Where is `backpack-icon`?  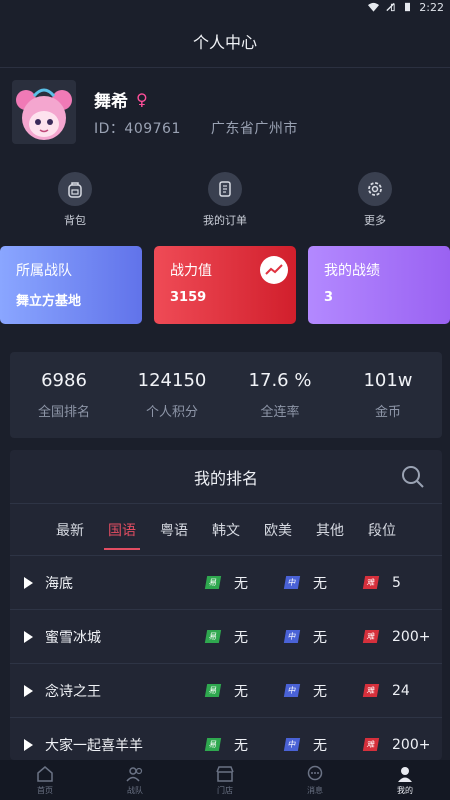
backpack-icon is located at coordinates (75, 190).